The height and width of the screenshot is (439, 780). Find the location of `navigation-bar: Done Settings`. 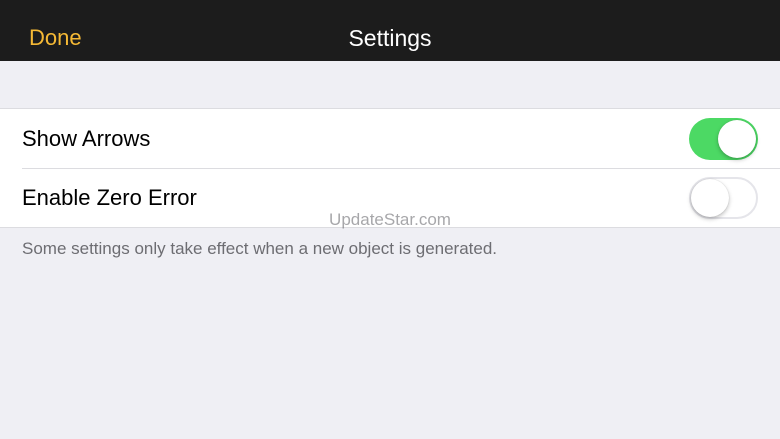

navigation-bar: Done Settings is located at coordinates (390, 30).